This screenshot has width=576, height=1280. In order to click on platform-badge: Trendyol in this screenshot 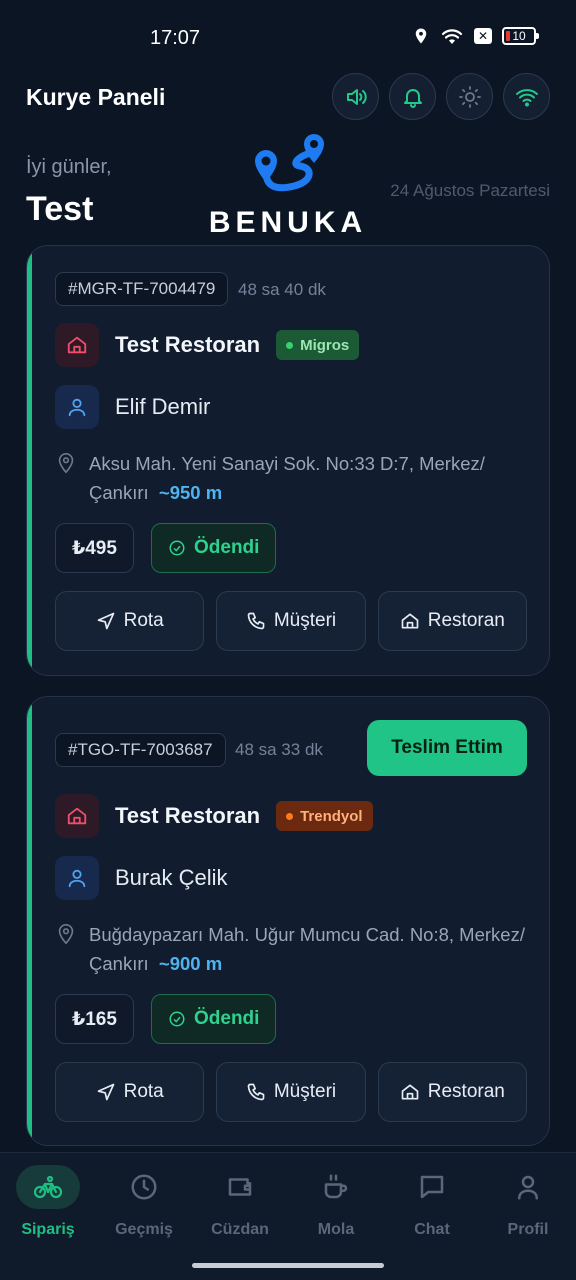, I will do `click(324, 816)`.